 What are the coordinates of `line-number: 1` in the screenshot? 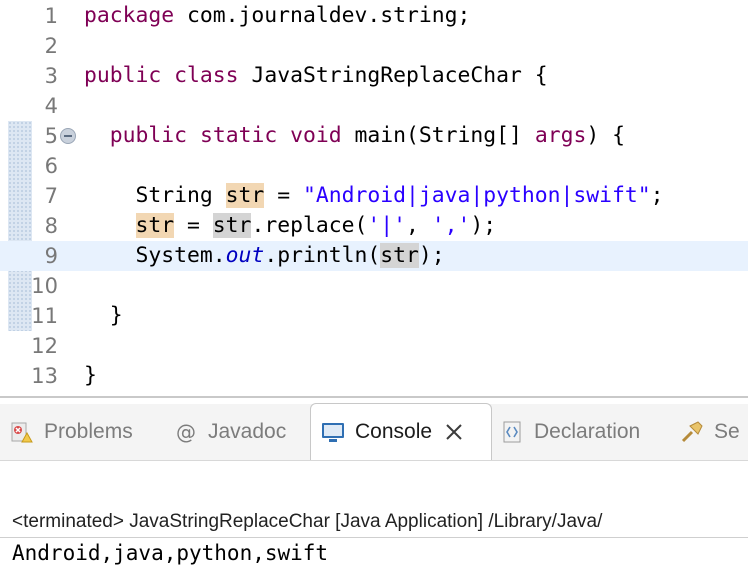 It's located at (51, 16).